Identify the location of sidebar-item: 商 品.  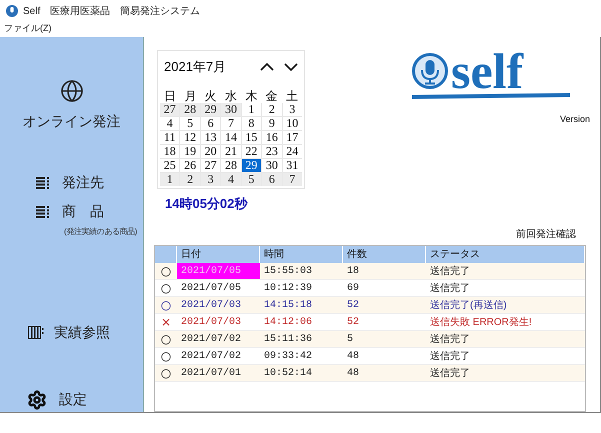
(70, 211).